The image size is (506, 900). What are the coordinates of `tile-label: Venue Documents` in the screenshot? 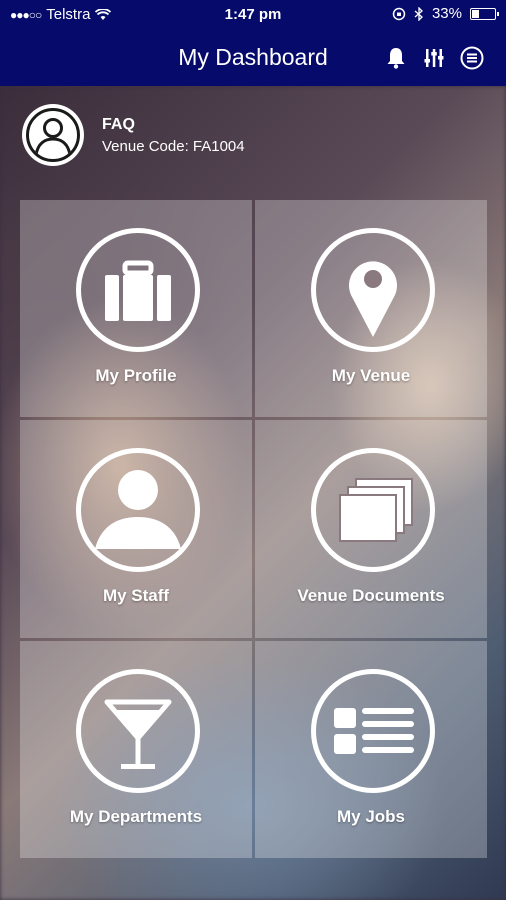 It's located at (371, 595).